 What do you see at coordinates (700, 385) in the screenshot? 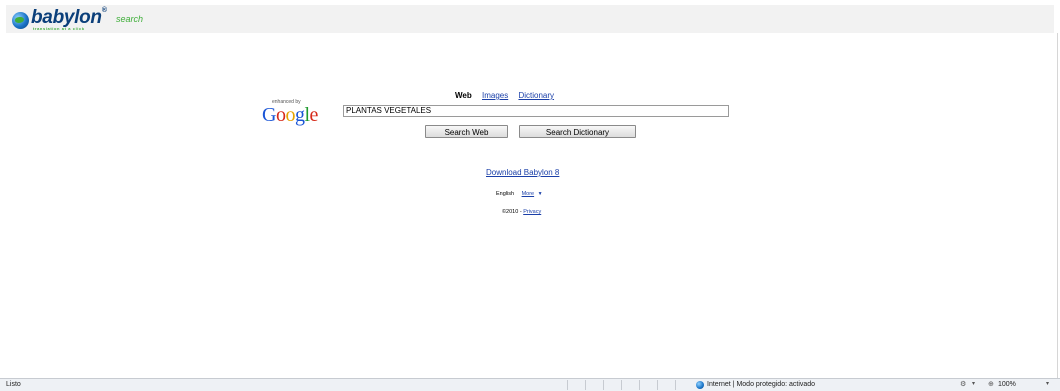
I see `internet-globe-icon` at bounding box center [700, 385].